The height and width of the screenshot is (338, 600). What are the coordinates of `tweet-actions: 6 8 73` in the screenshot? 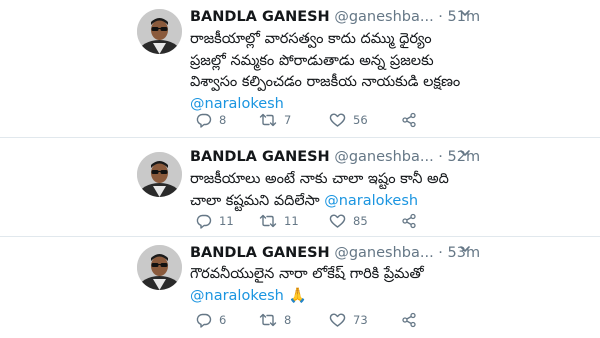 It's located at (336, 320).